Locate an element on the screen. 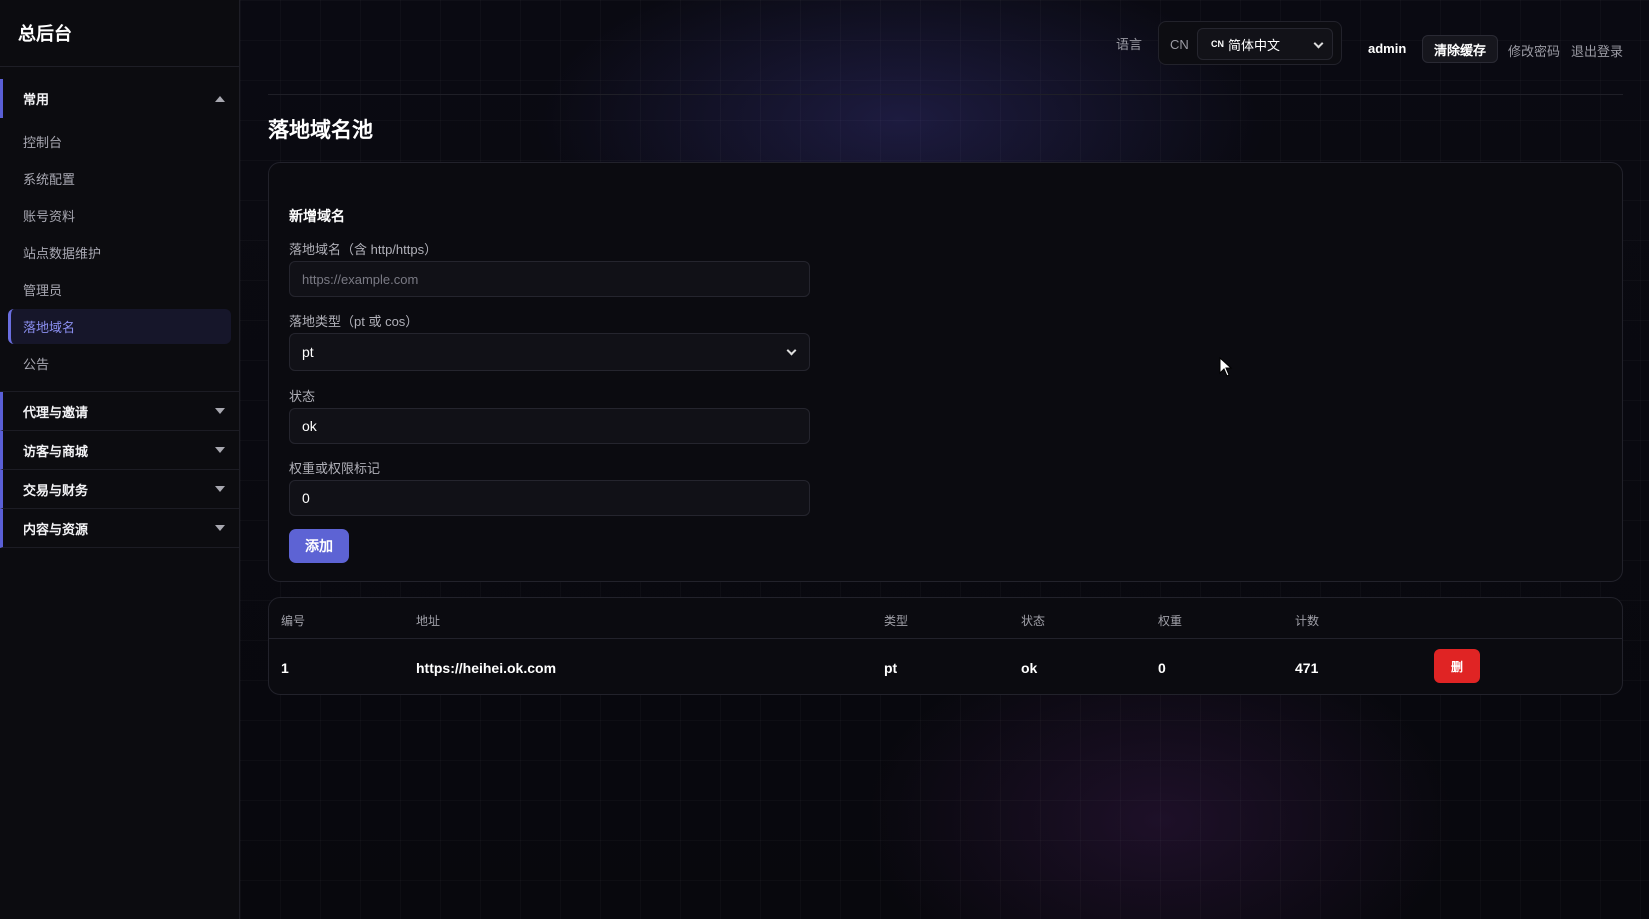 This screenshot has width=1649, height=919. domain-input: https://example.com is located at coordinates (549, 279).